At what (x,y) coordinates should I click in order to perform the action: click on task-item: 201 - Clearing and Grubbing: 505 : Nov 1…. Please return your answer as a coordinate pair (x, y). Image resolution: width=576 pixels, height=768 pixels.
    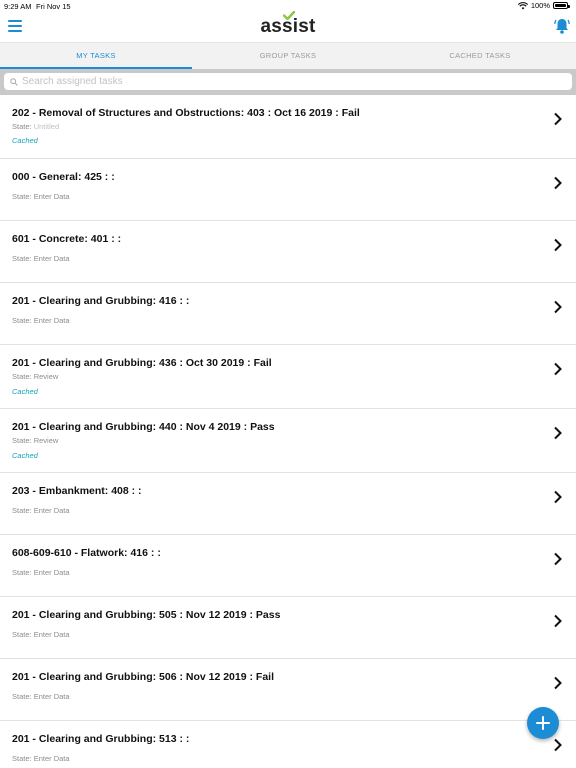
    Looking at the image, I should click on (288, 628).